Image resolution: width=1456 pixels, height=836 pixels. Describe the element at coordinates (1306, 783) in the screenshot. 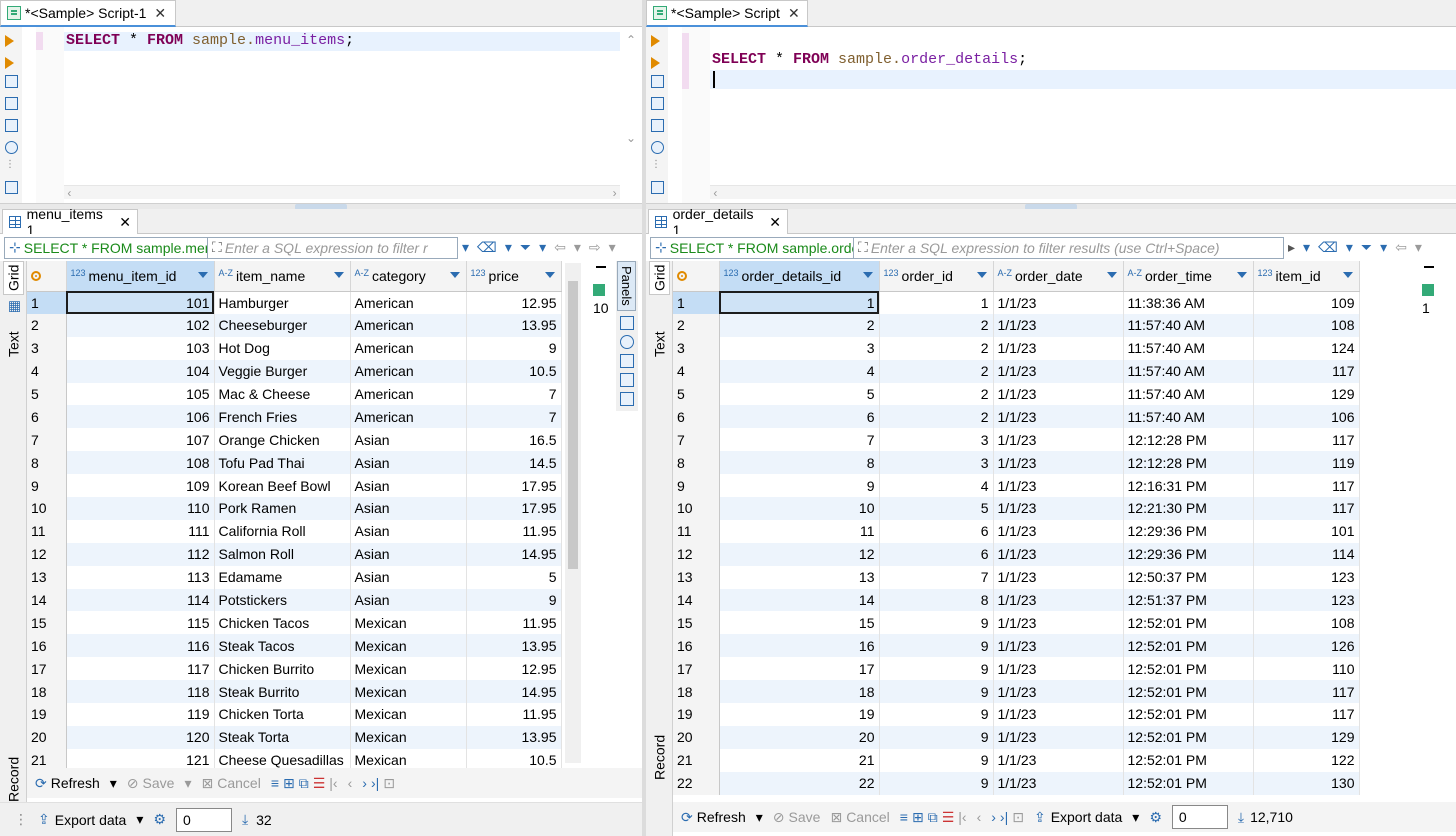

I see `table-cell: 130` at that location.